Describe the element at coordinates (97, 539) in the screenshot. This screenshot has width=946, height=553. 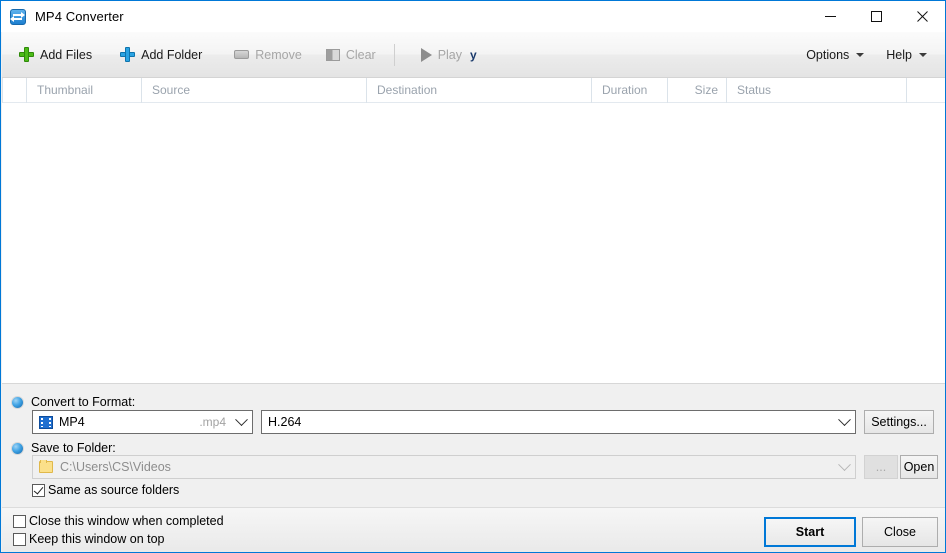
I see `keep-on-top-label: Keep this window on top` at that location.